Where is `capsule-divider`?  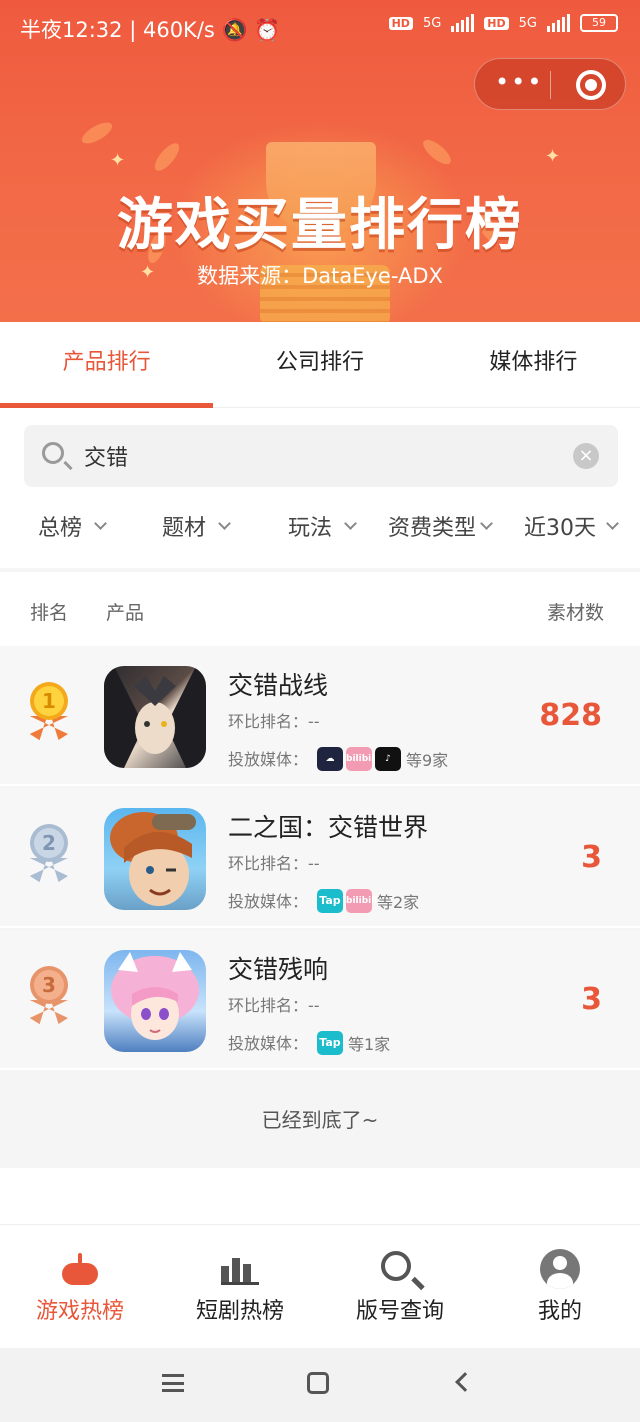
capsule-divider is located at coordinates (550, 85).